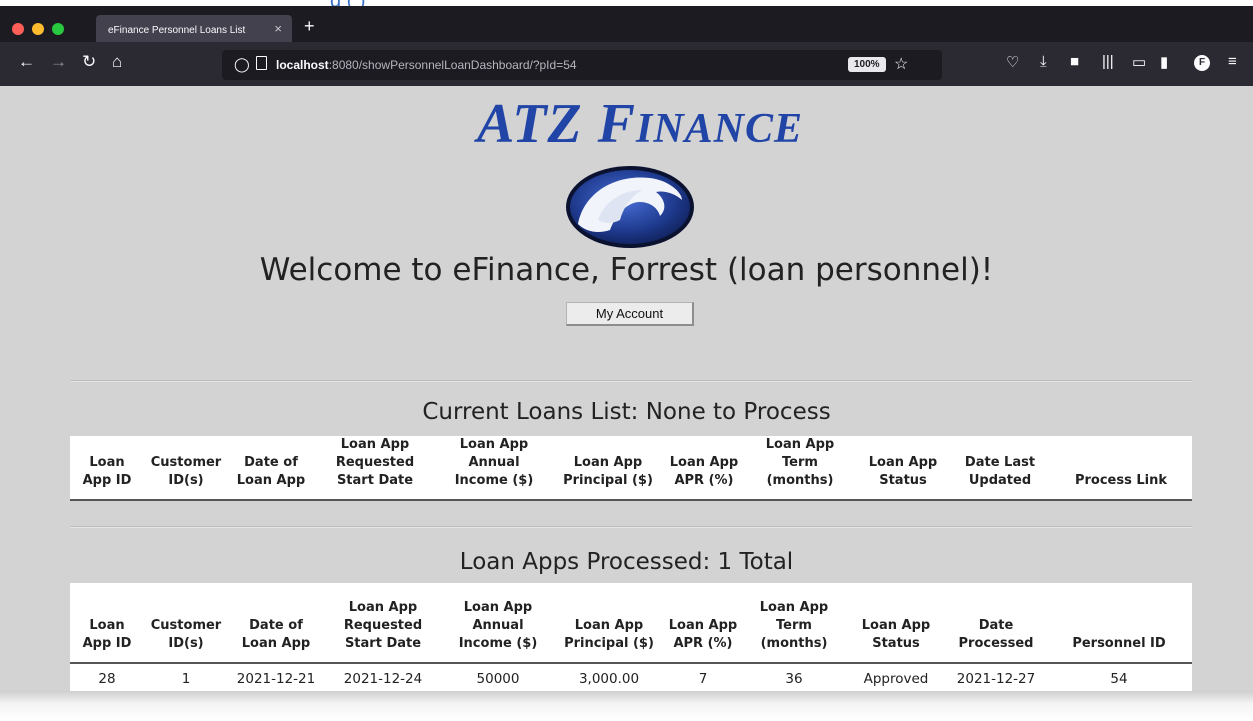 The image size is (1253, 721). What do you see at coordinates (1139, 62) in the screenshot?
I see `sidebar-icon: ▭` at bounding box center [1139, 62].